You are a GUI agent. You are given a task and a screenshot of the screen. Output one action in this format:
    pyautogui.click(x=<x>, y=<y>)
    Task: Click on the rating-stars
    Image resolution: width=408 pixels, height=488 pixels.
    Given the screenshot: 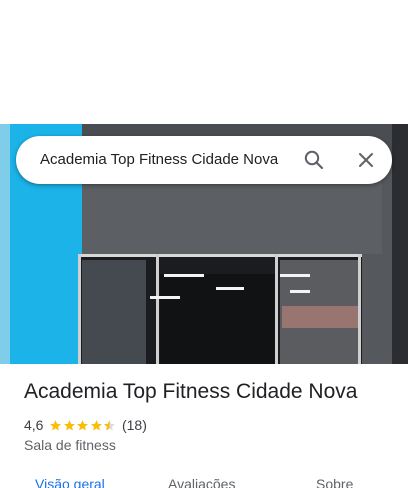 What is the action you would take?
    pyautogui.click(x=83, y=425)
    